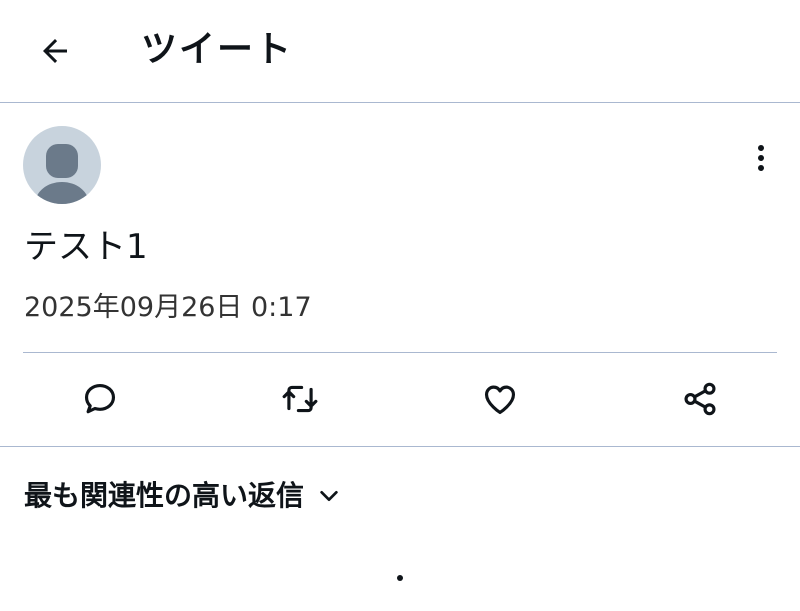 This screenshot has height=611, width=800. I want to click on arrow-left-icon, so click(55, 51).